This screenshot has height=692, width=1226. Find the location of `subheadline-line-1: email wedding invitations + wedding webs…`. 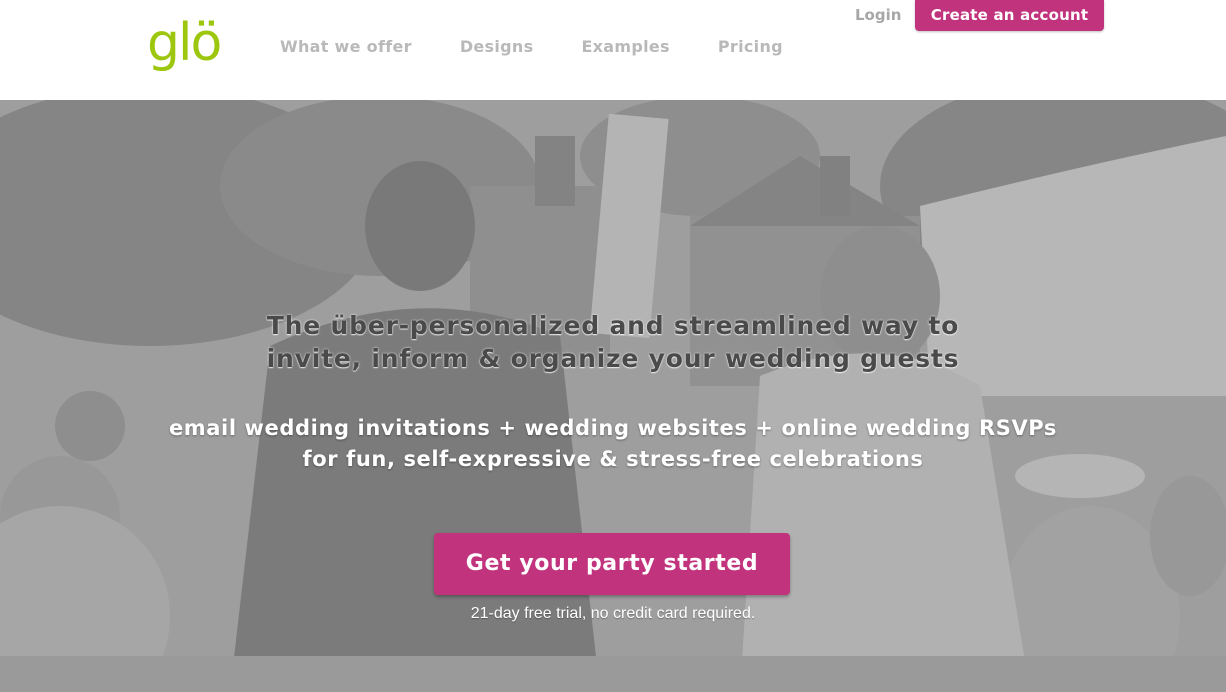

subheadline-line-1: email wedding invitations + wedding webs… is located at coordinates (613, 428).